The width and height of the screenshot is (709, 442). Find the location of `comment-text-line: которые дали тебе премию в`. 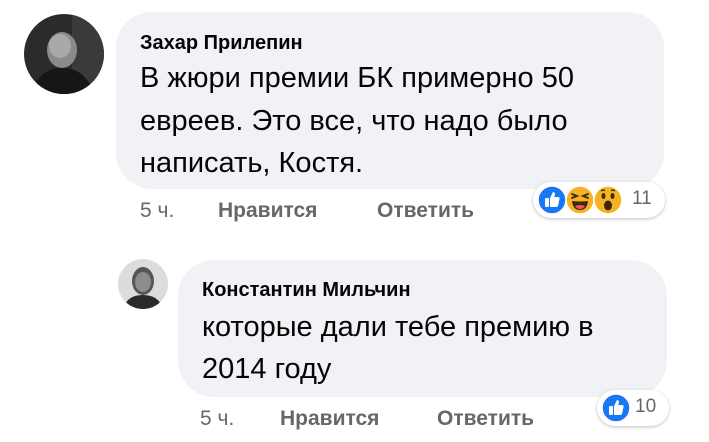

comment-text-line: которые дали тебе премию в is located at coordinates (398, 327).